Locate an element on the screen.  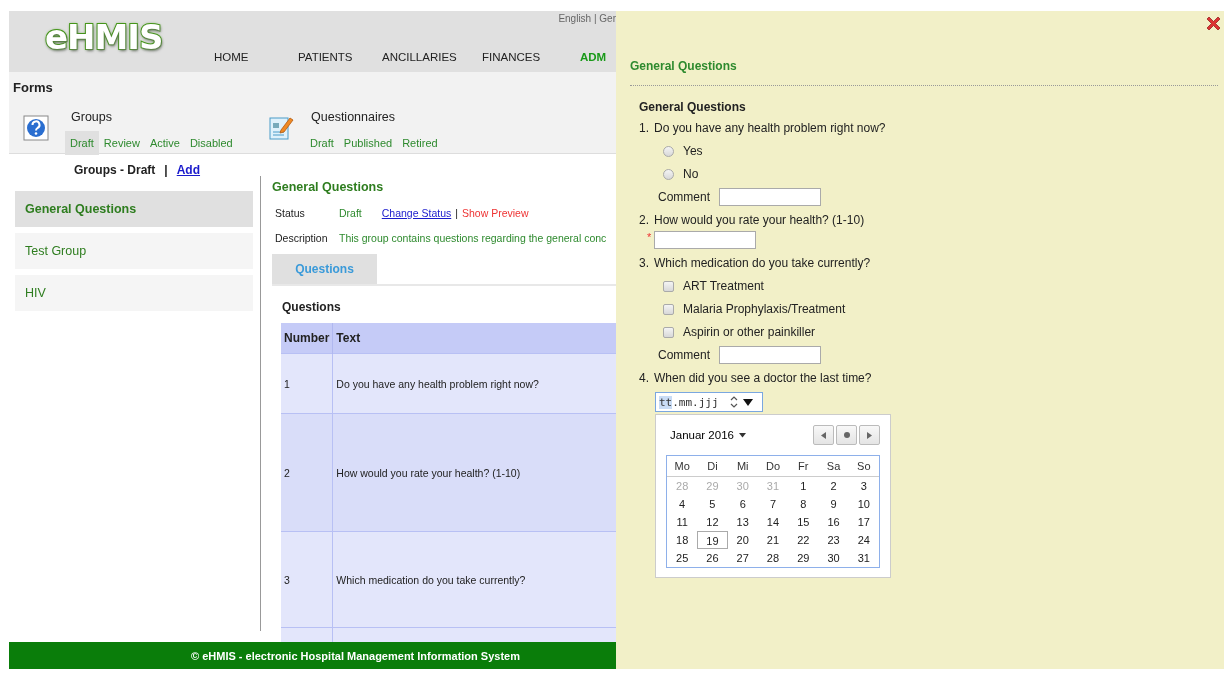
nav-item: ANCILLARIES is located at coordinates (432, 57).